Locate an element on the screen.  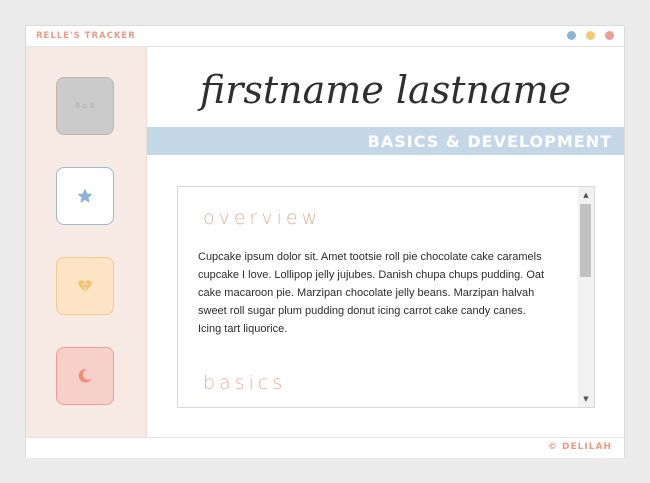
heart-gem-icon is located at coordinates (85, 286).